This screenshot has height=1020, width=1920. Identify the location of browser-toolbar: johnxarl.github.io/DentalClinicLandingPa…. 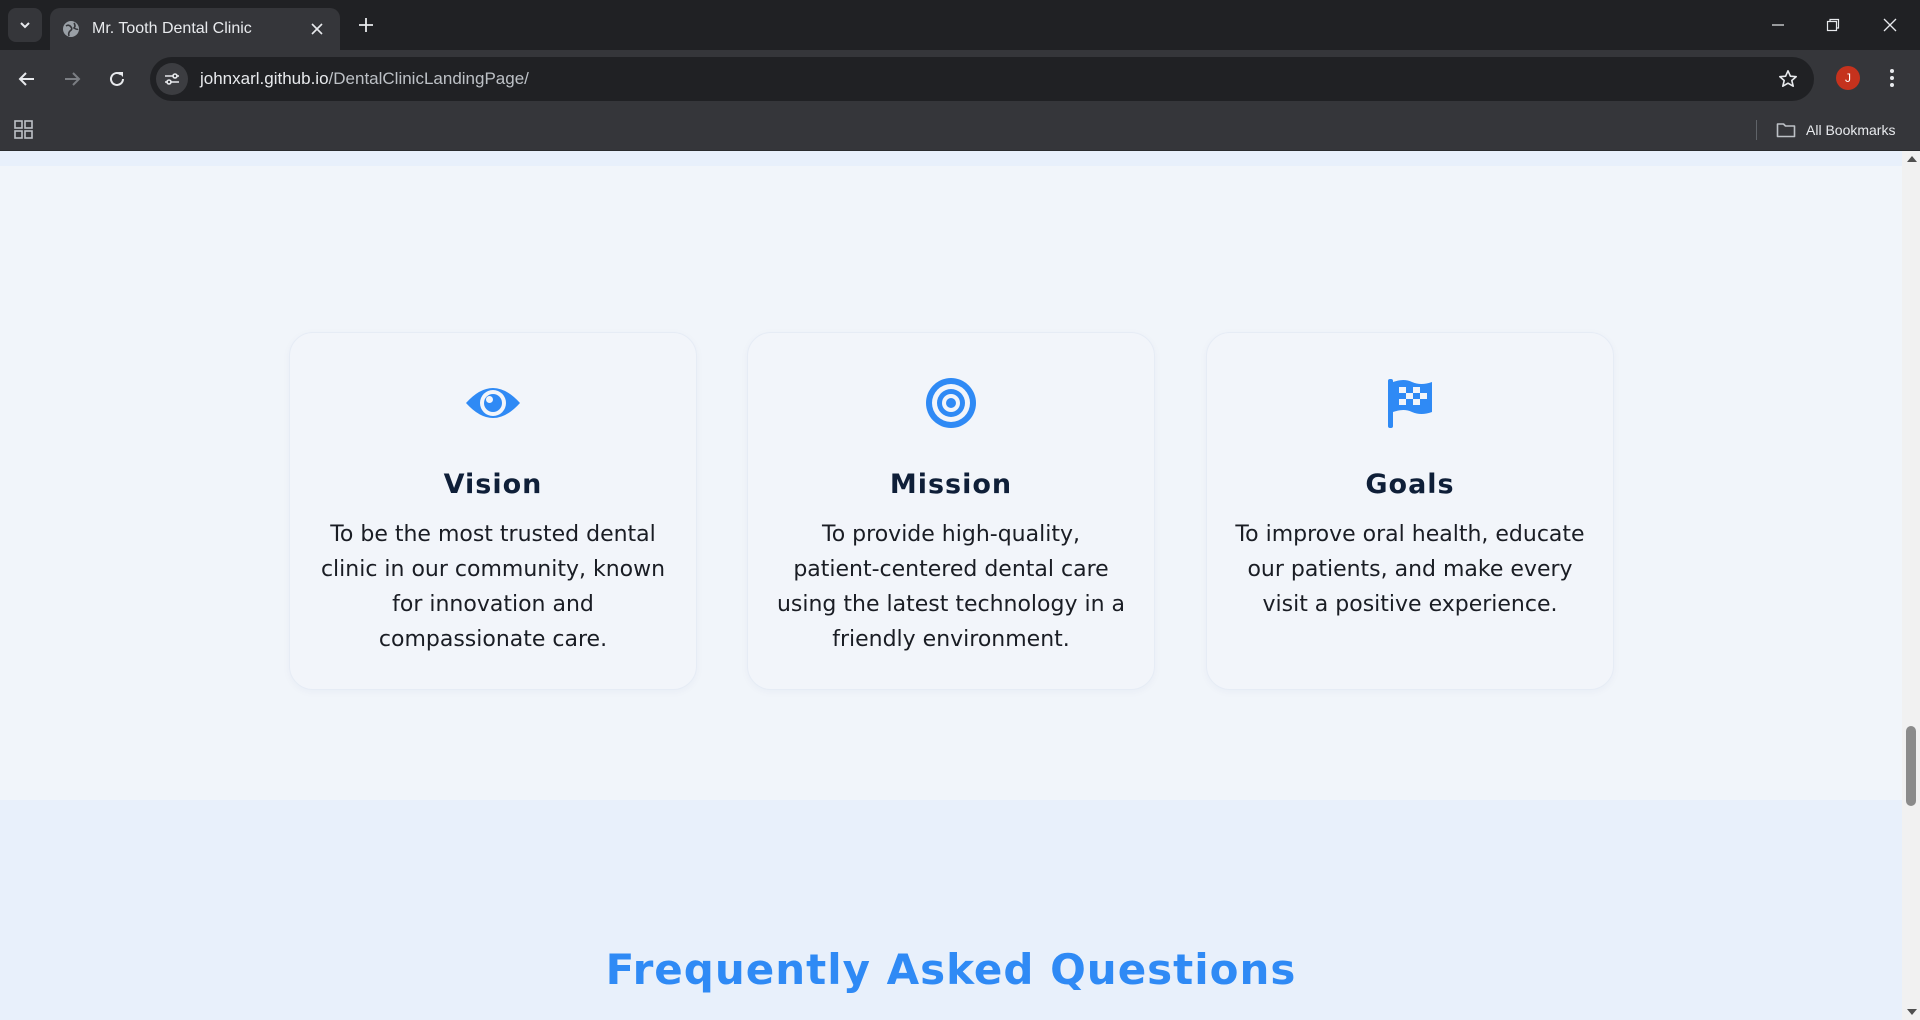
(960, 79).